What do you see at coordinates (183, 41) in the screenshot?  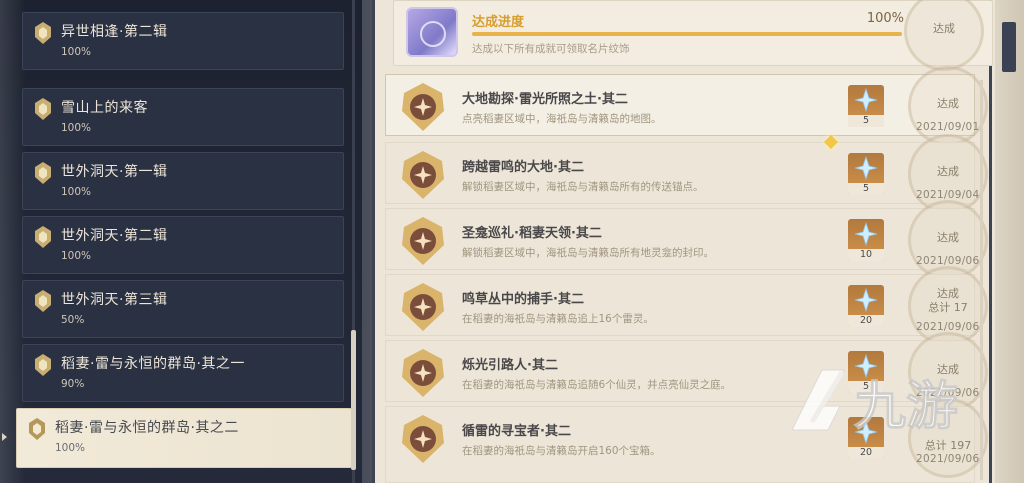 I see `category-item: 异世相逢·第二辑 100%` at bounding box center [183, 41].